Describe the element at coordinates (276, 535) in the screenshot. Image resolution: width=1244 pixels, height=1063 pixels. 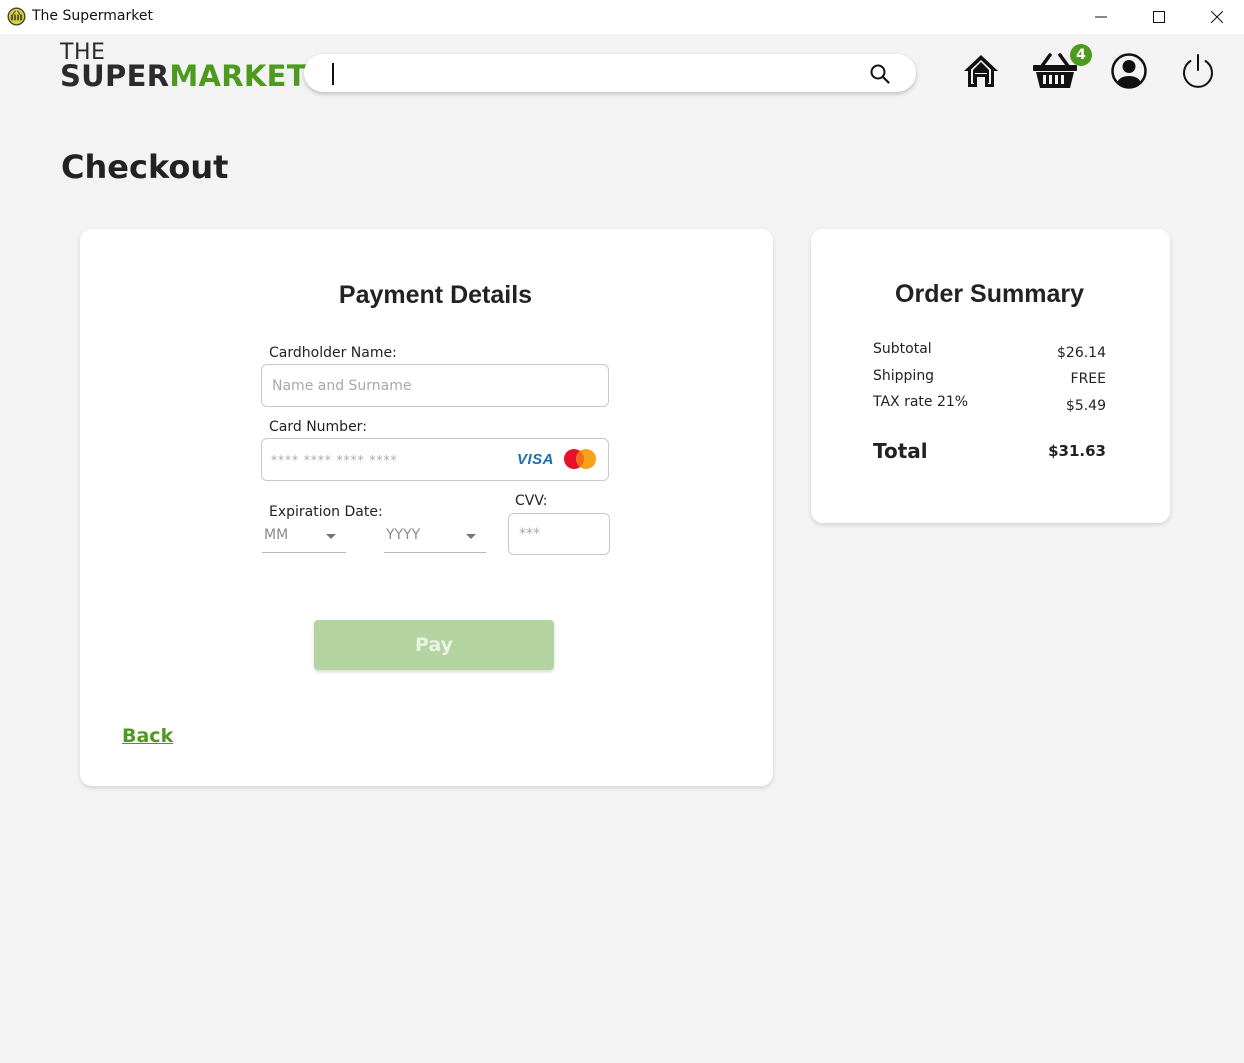
I see `month-value: MM` at that location.